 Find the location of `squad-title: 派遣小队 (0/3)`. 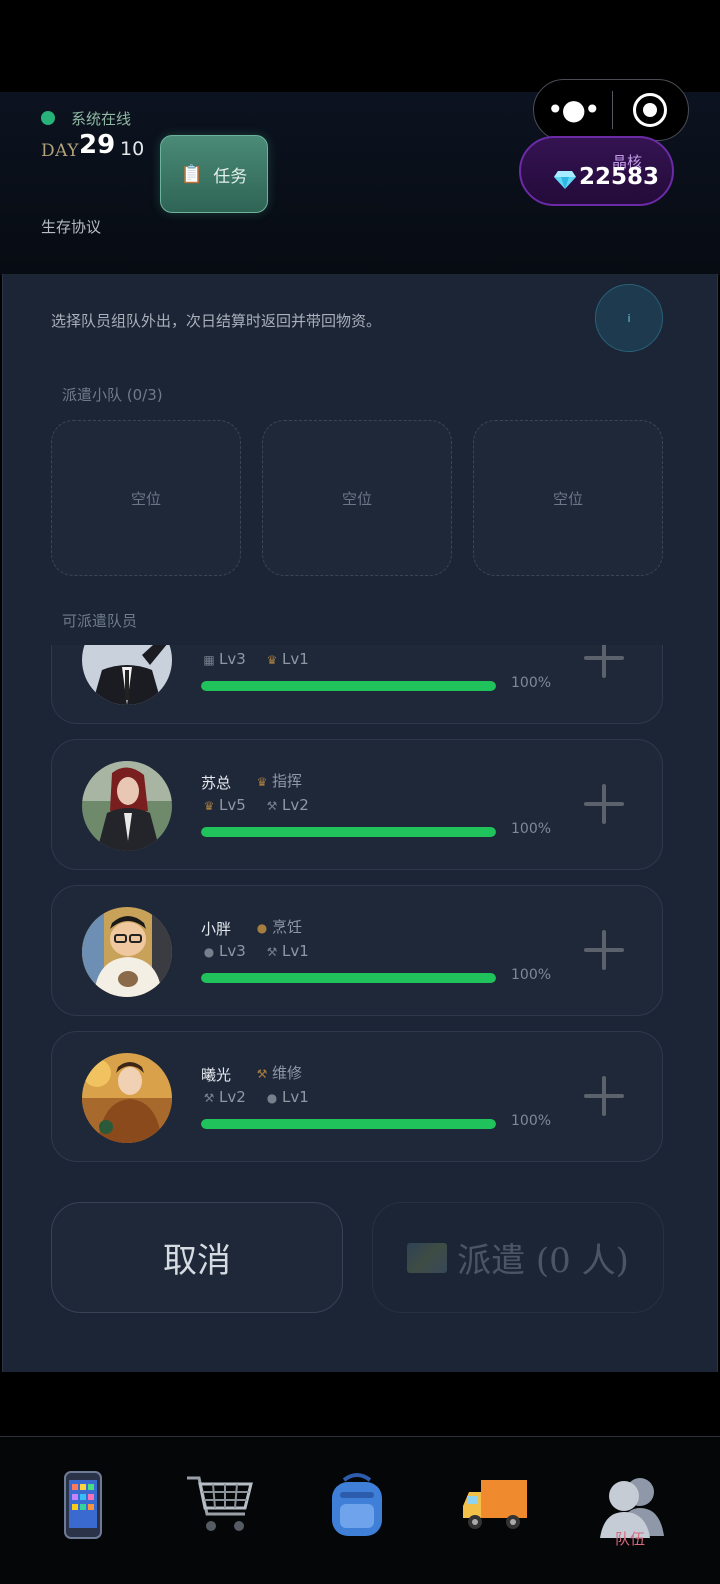

squad-title: 派遣小队 (0/3) is located at coordinates (112, 395).